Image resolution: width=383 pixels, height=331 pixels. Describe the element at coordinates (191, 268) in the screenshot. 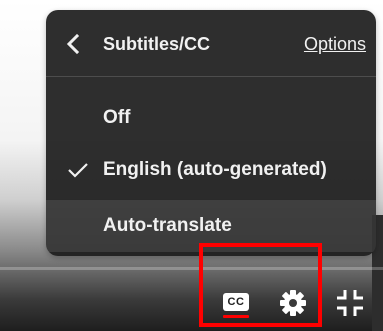

I see `progress-bar-track` at that location.